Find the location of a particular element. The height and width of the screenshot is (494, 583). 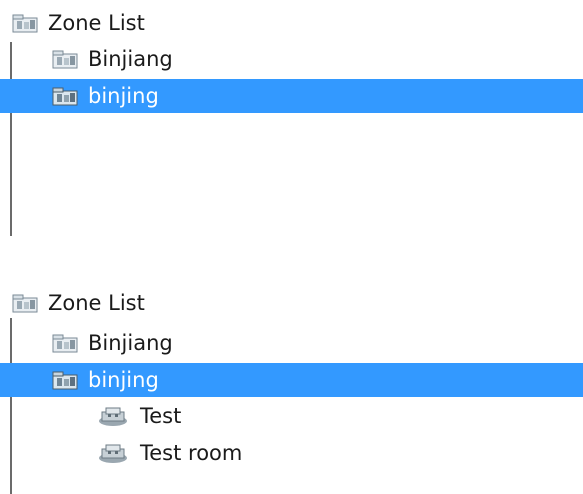

tree-item-label: Test room is located at coordinates (191, 453).